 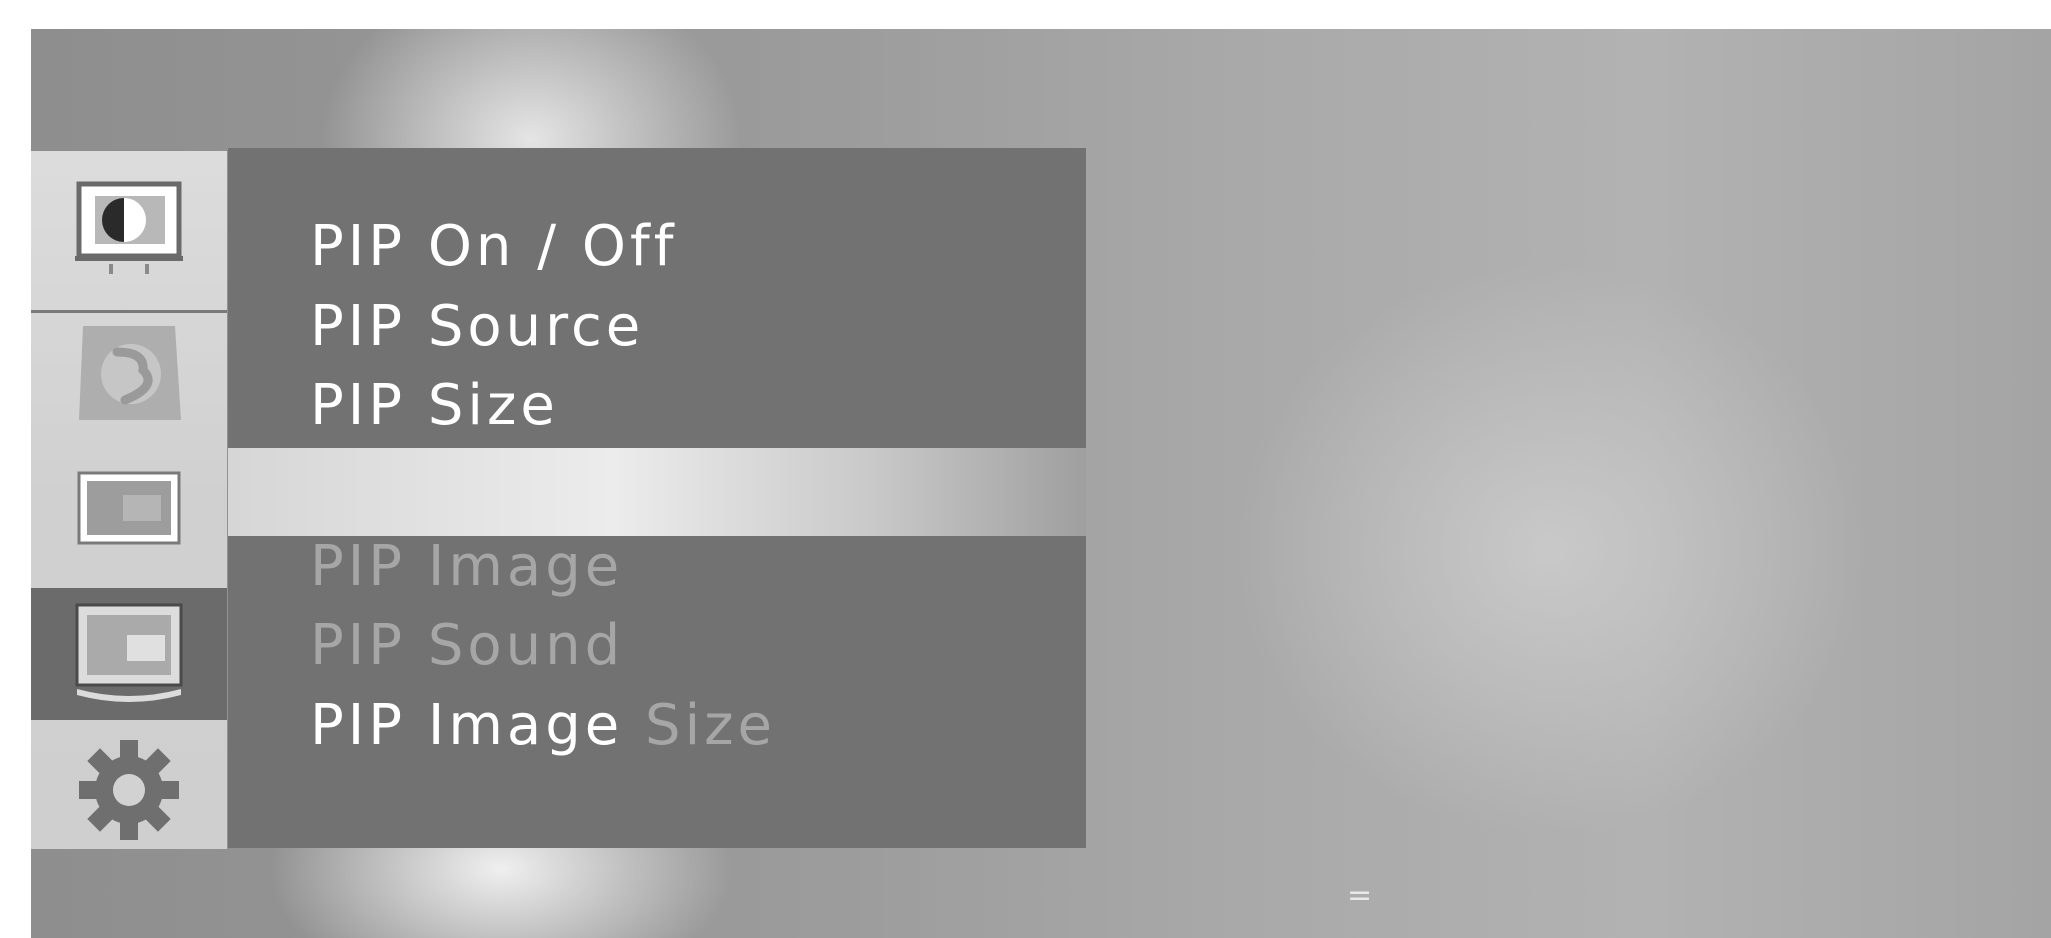 I want to click on menu-item-pip-image-size: PIP Image Size, so click(x=543, y=726).